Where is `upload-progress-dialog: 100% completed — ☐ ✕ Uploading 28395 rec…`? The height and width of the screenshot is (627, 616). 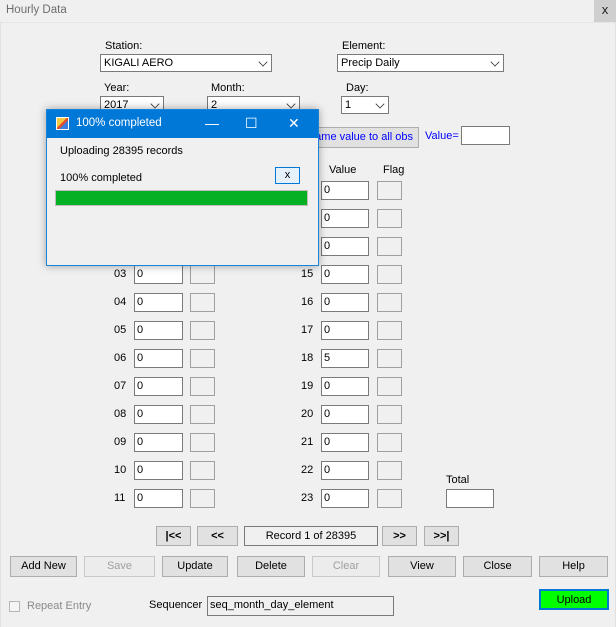
upload-progress-dialog: 100% completed — ☐ ✕ Uploading 28395 rec… is located at coordinates (182, 187).